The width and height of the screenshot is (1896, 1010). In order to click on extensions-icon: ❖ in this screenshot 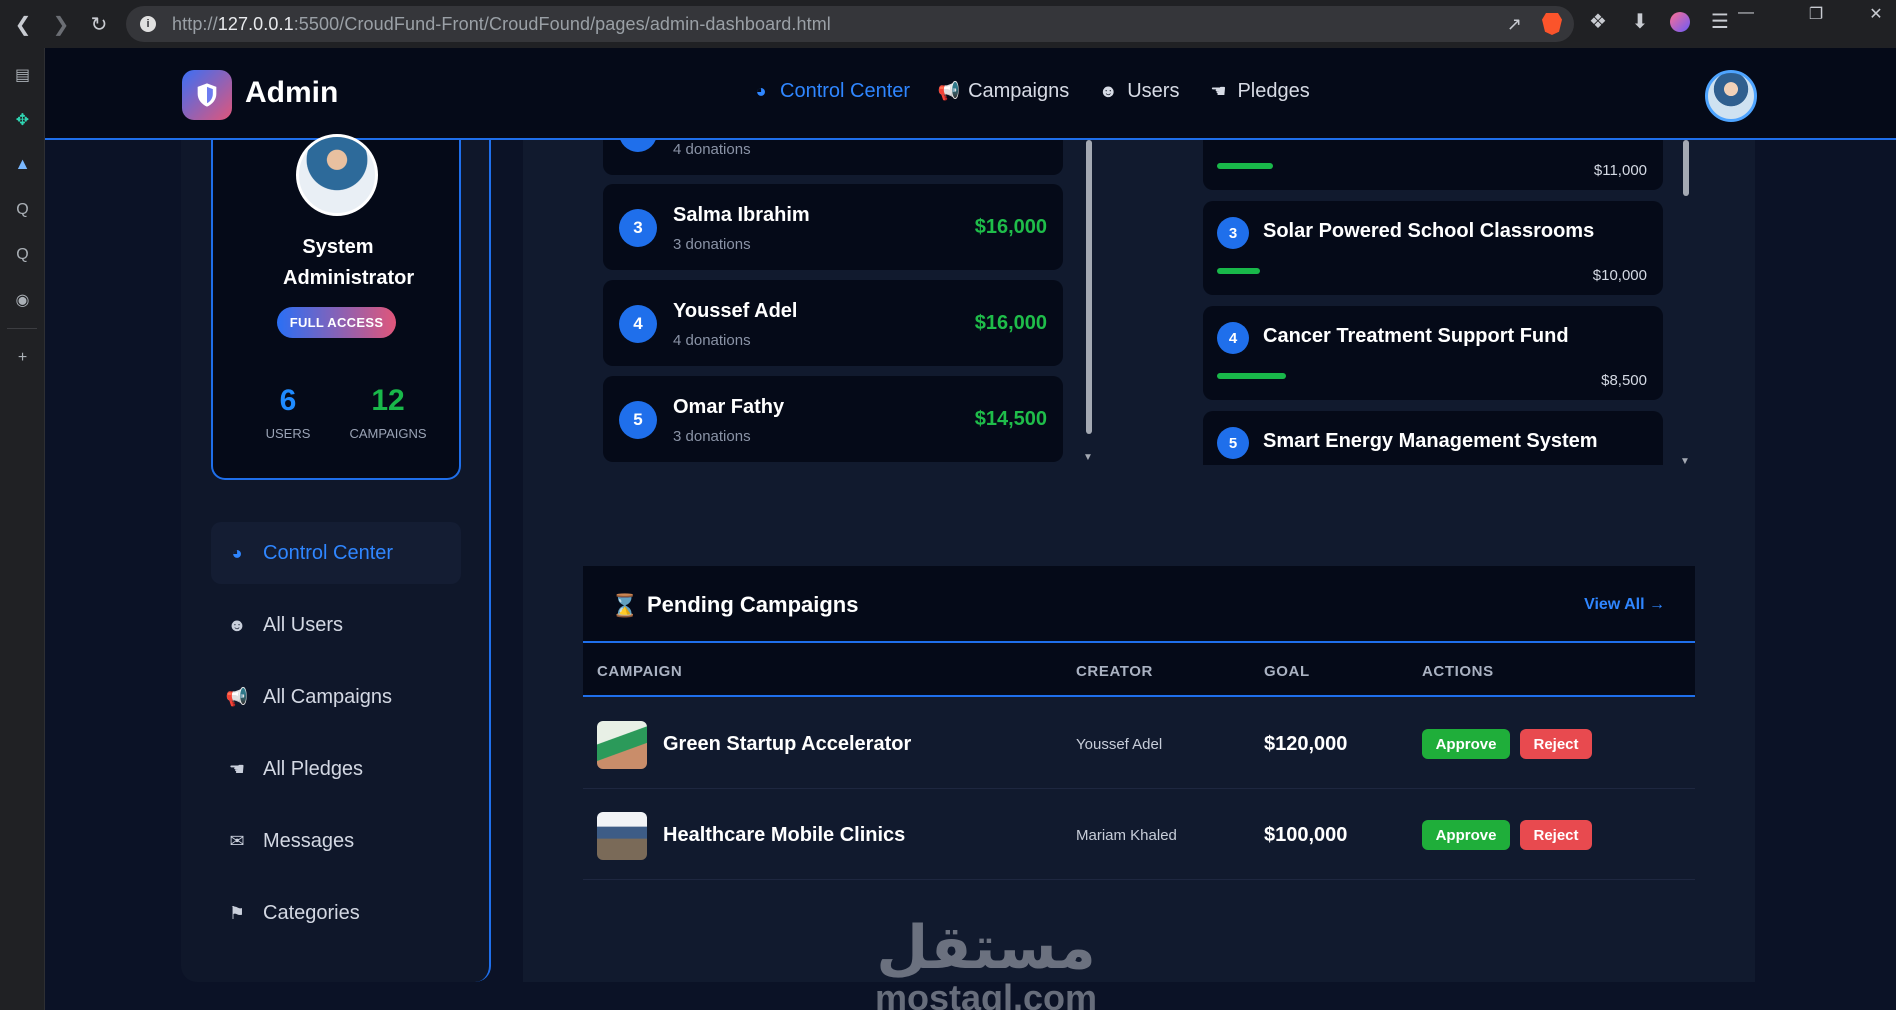, I will do `click(1598, 21)`.